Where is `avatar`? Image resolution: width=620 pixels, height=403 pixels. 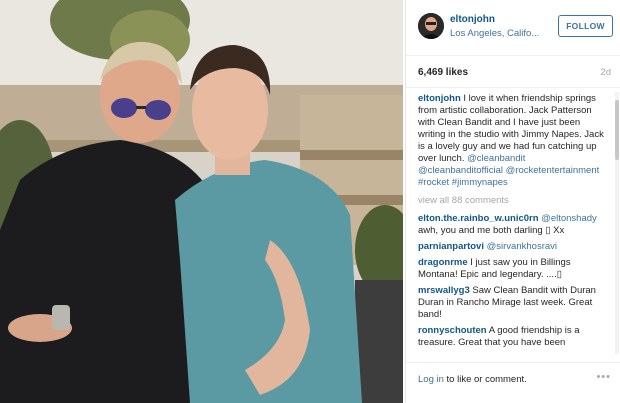
avatar is located at coordinates (431, 26).